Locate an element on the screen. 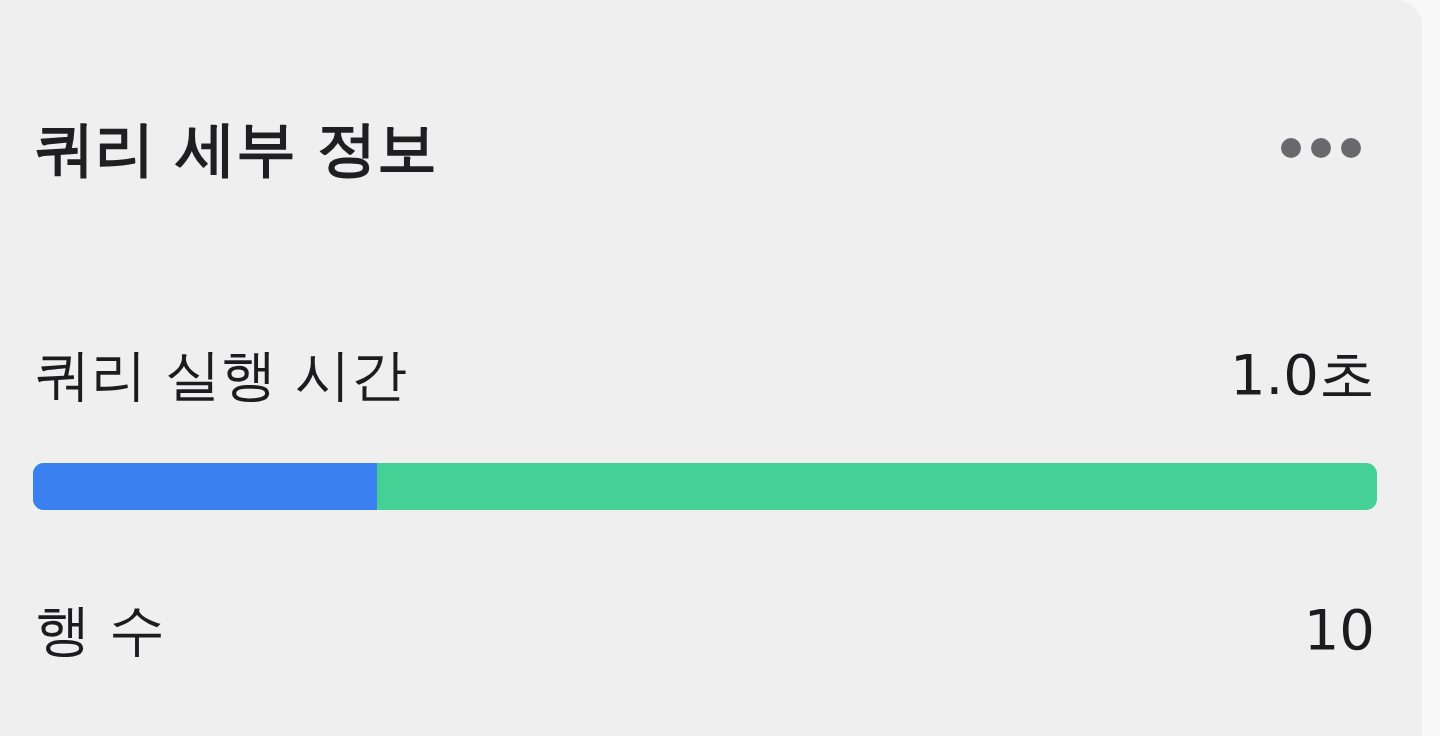  more-button is located at coordinates (1321, 148).